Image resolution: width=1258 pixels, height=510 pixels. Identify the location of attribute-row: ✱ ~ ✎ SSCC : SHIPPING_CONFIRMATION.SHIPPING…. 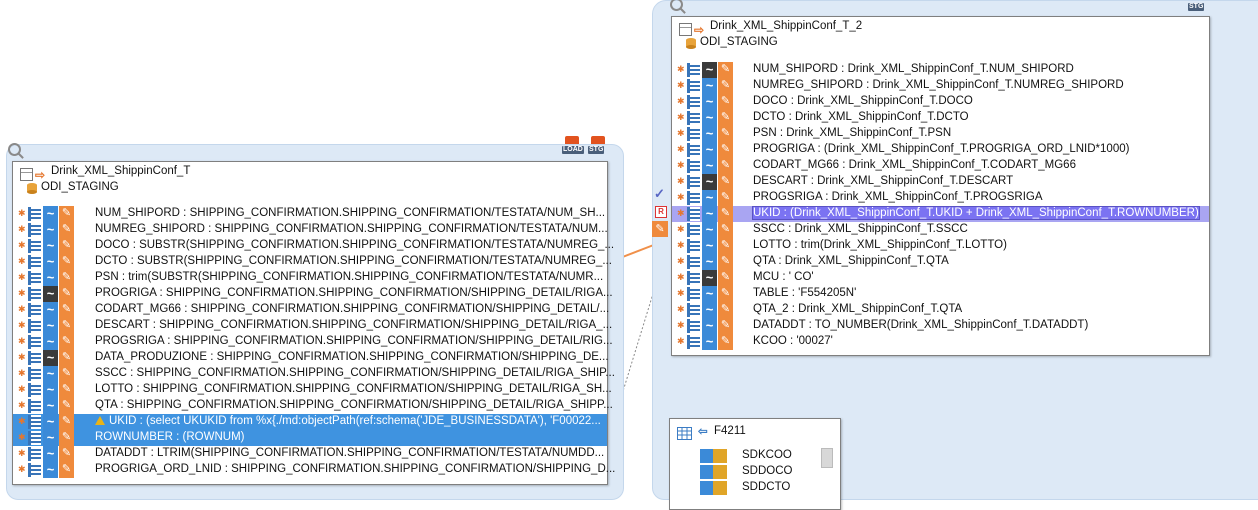
(314, 374).